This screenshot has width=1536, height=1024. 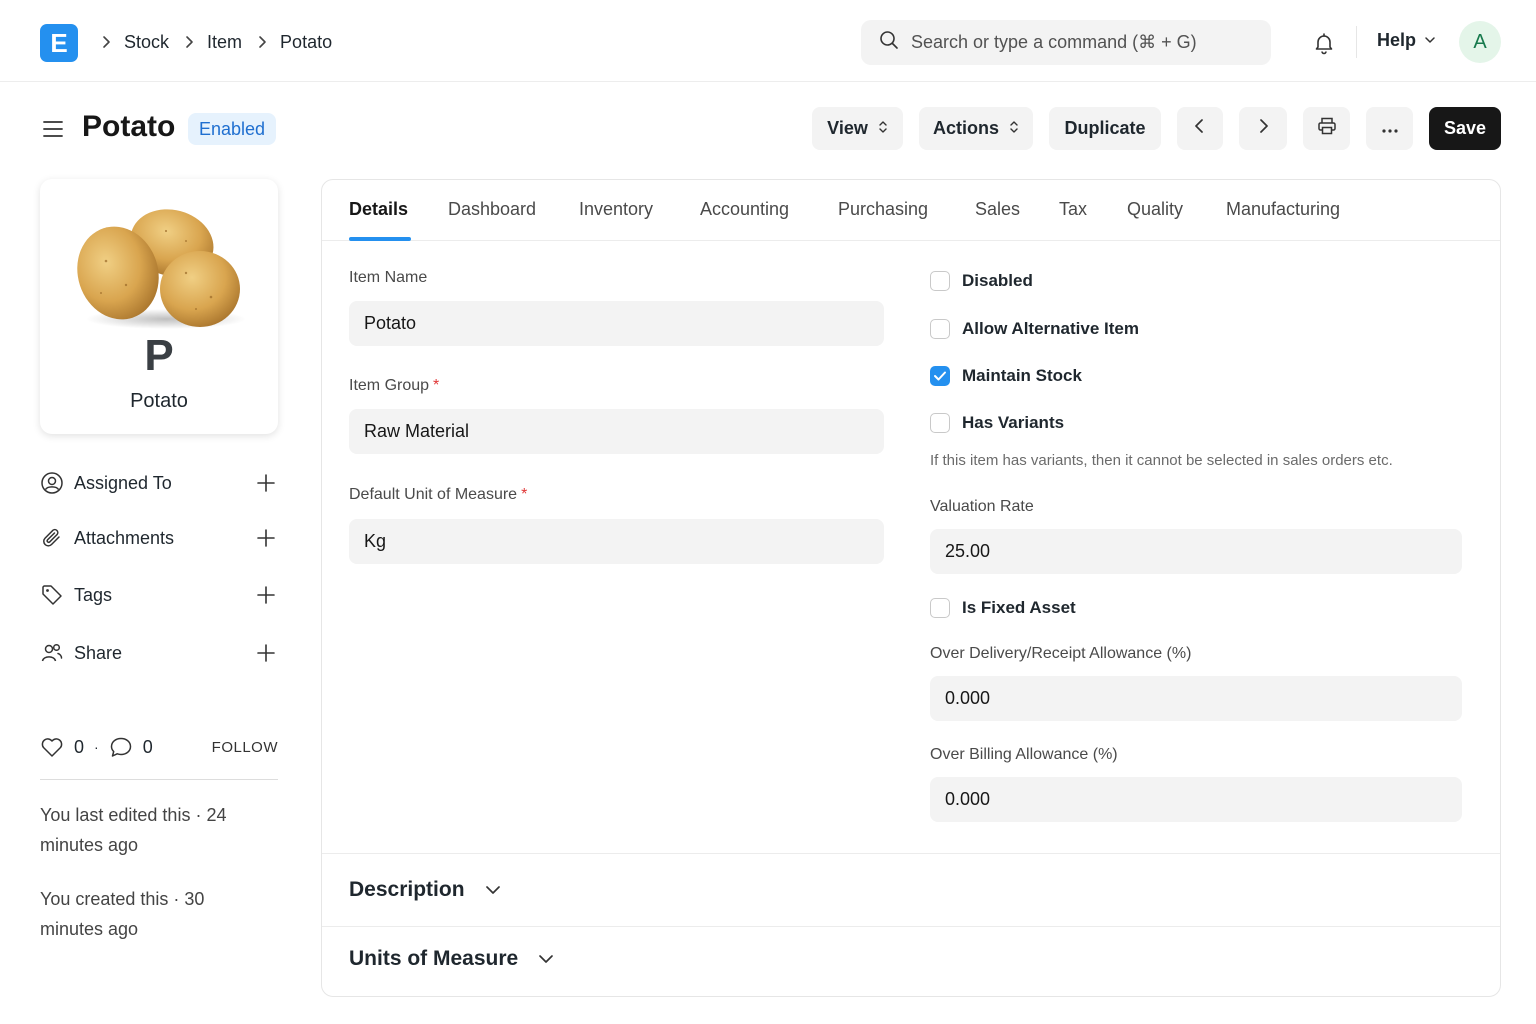 I want to click on tab-tax: Tax, so click(x=1073, y=209).